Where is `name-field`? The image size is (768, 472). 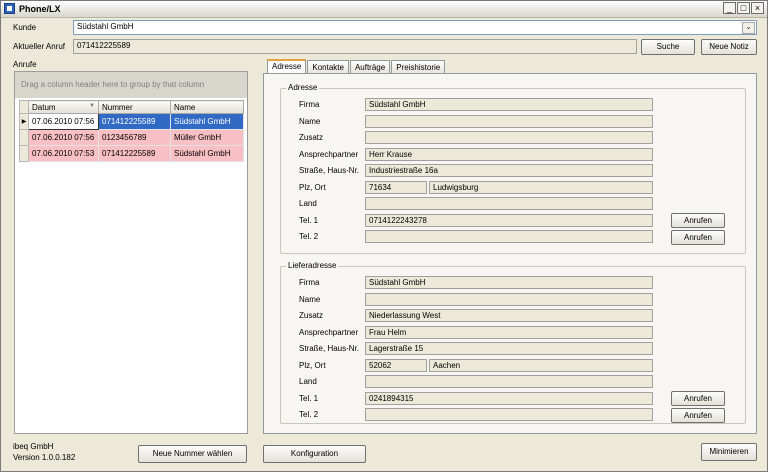
name-field is located at coordinates (509, 121).